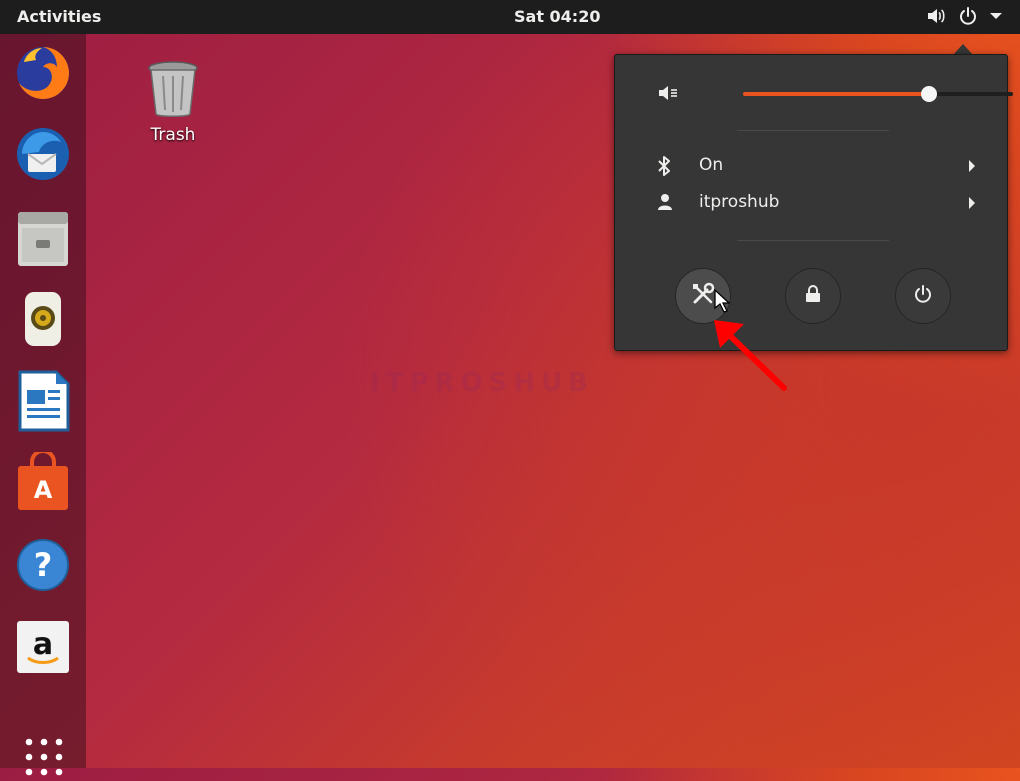 This screenshot has height=781, width=1020. Describe the element at coordinates (996, 16) in the screenshot. I see `dropdown-arrow-icon` at that location.